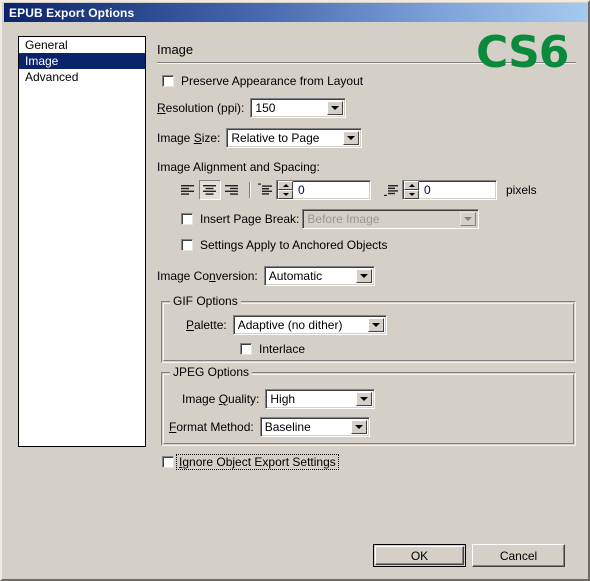 This screenshot has height=581, width=590. I want to click on image-quality-label: Image Quality:, so click(221, 399).